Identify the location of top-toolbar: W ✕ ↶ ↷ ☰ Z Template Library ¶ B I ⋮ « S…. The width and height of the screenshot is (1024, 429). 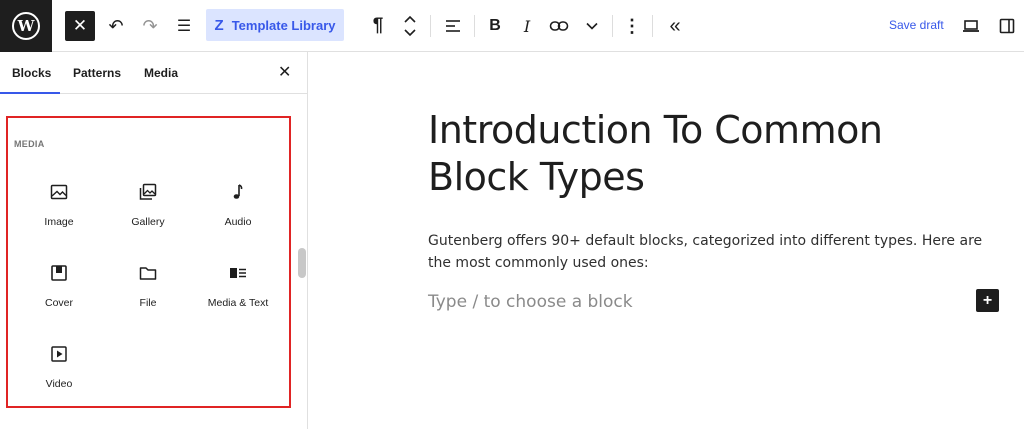
(512, 26).